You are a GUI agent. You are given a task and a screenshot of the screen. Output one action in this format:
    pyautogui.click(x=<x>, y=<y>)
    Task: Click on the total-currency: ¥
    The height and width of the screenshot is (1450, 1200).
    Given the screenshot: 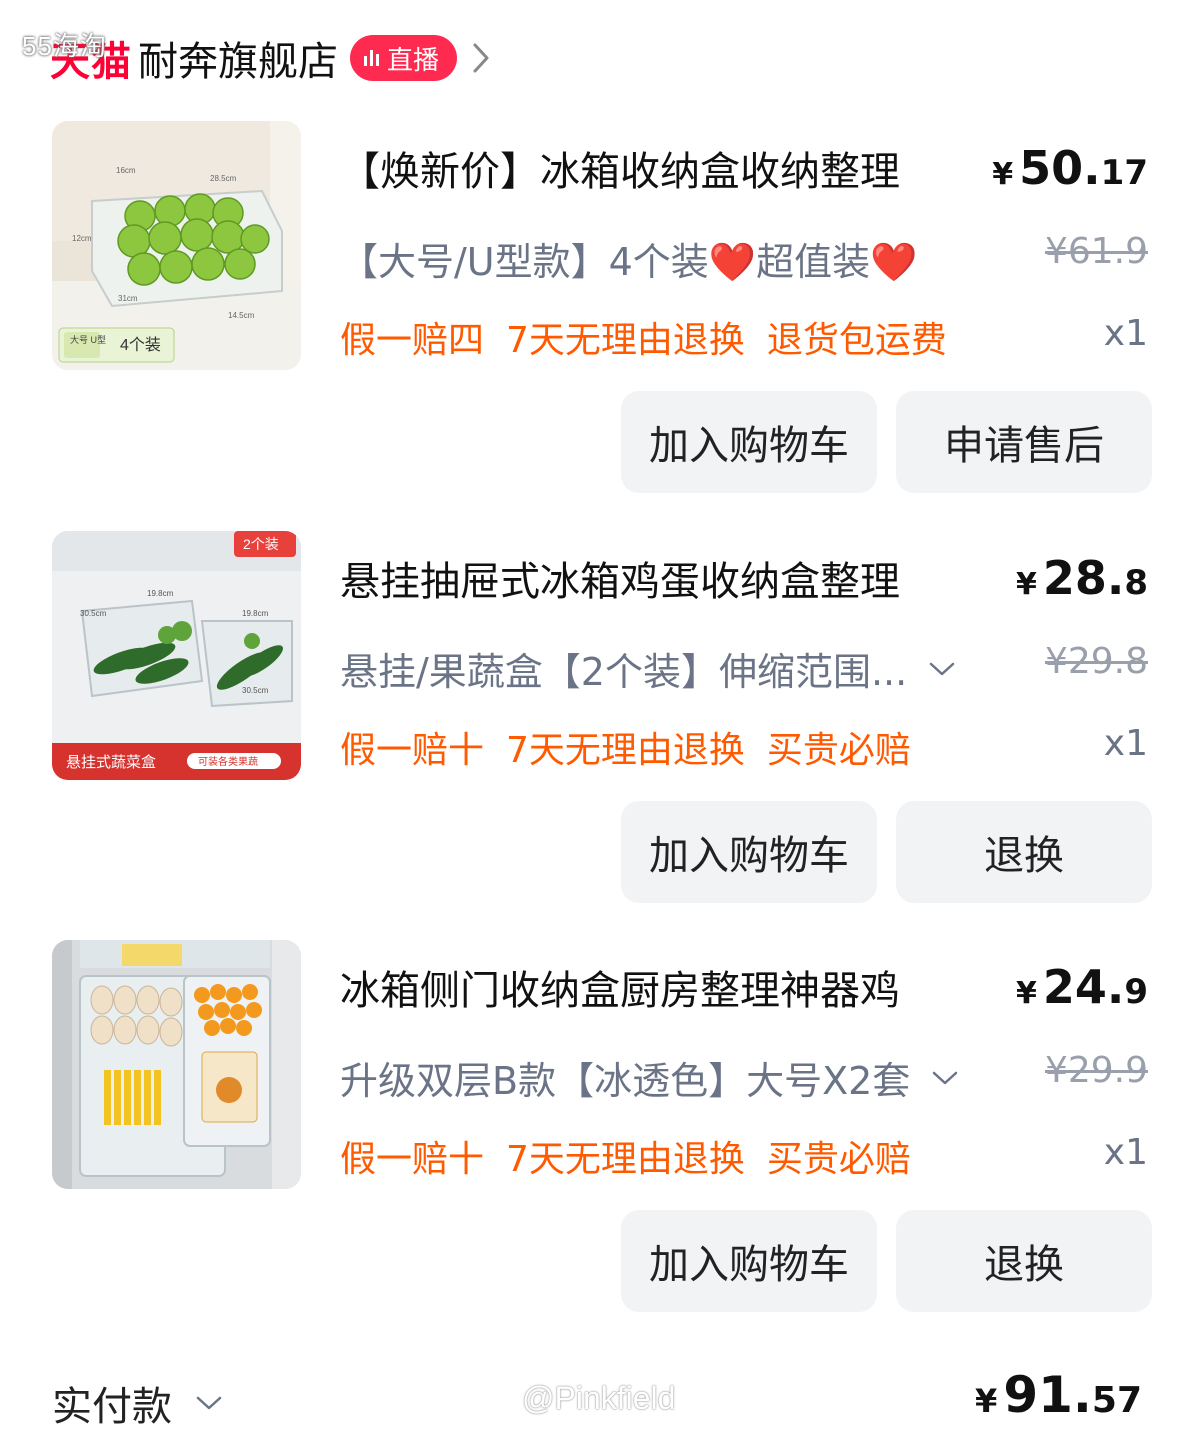 What is the action you would take?
    pyautogui.click(x=986, y=1401)
    